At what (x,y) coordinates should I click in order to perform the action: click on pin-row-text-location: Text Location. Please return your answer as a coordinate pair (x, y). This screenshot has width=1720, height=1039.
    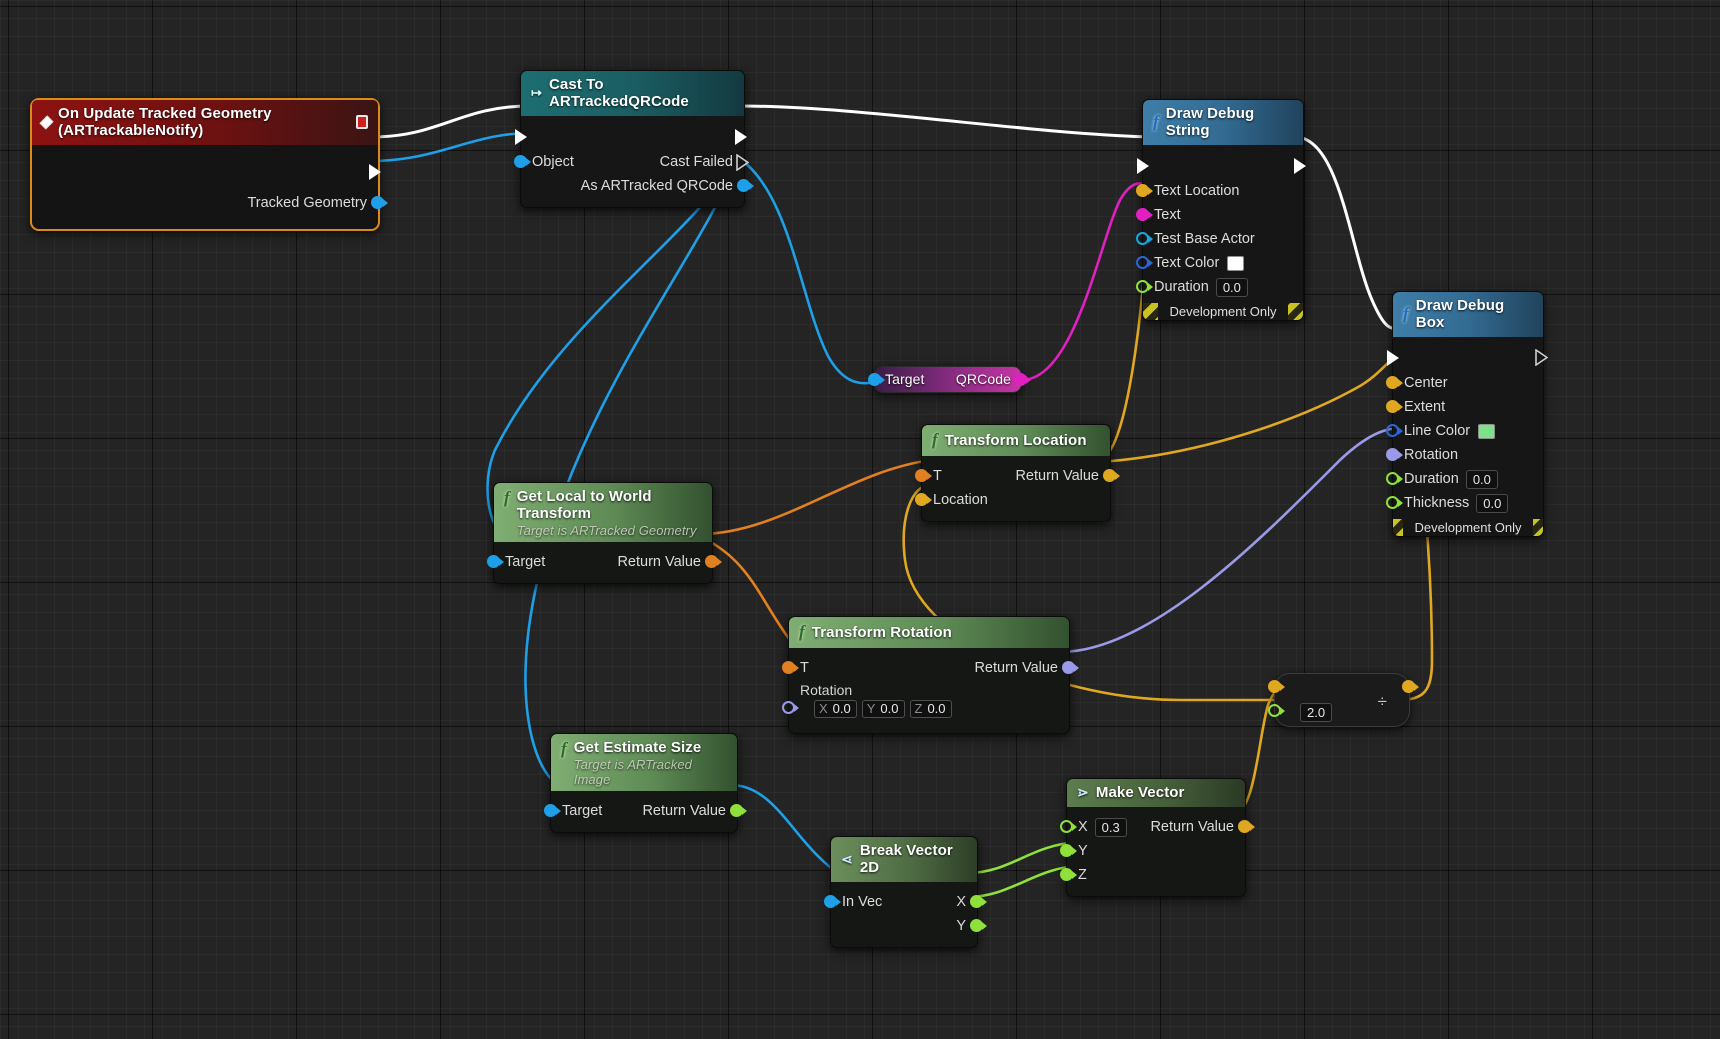
    Looking at the image, I should click on (1219, 191).